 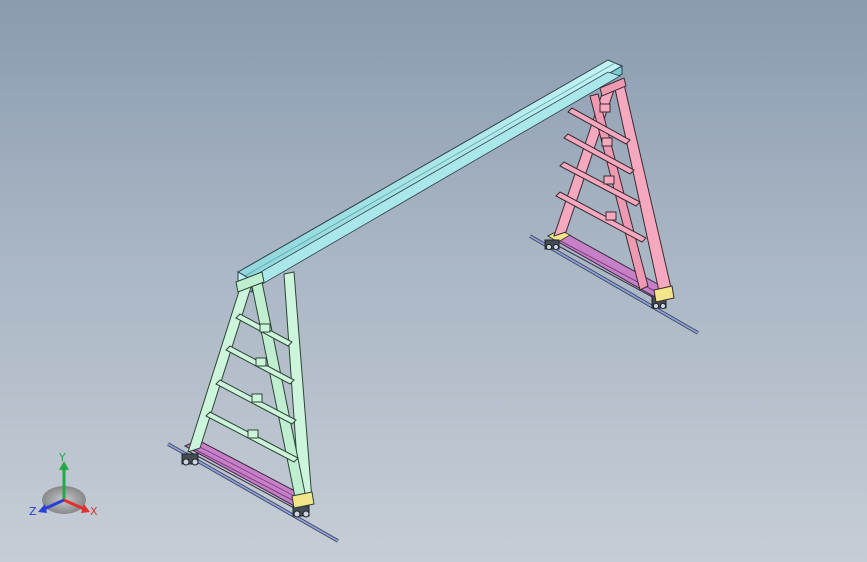 What do you see at coordinates (190, 459) in the screenshot?
I see `left-wheel-front` at bounding box center [190, 459].